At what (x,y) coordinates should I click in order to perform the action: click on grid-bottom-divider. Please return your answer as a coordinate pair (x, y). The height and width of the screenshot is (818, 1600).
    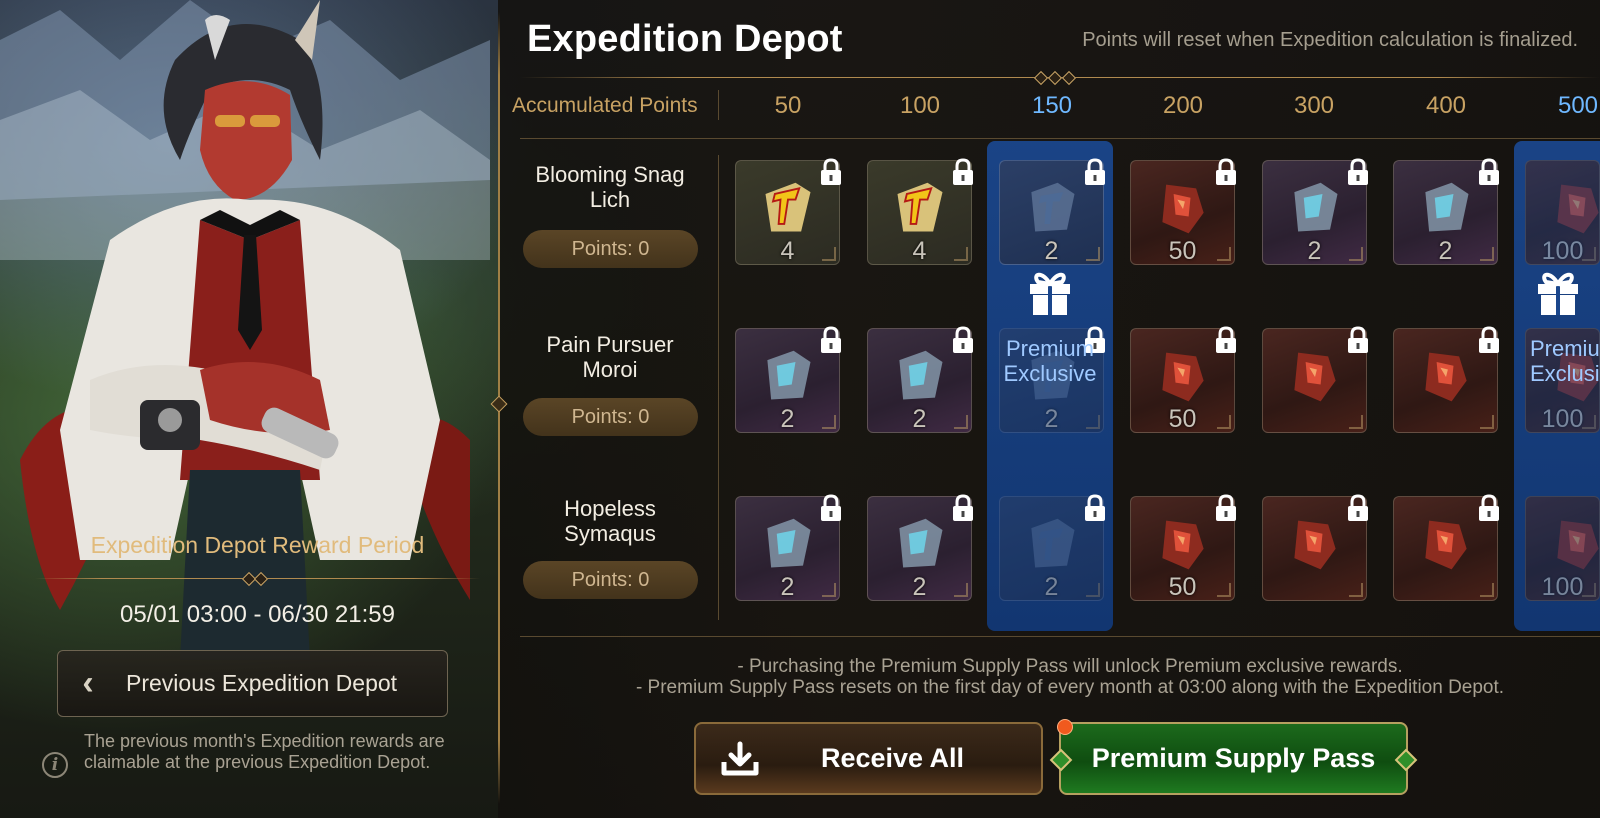
    Looking at the image, I should click on (1060, 636).